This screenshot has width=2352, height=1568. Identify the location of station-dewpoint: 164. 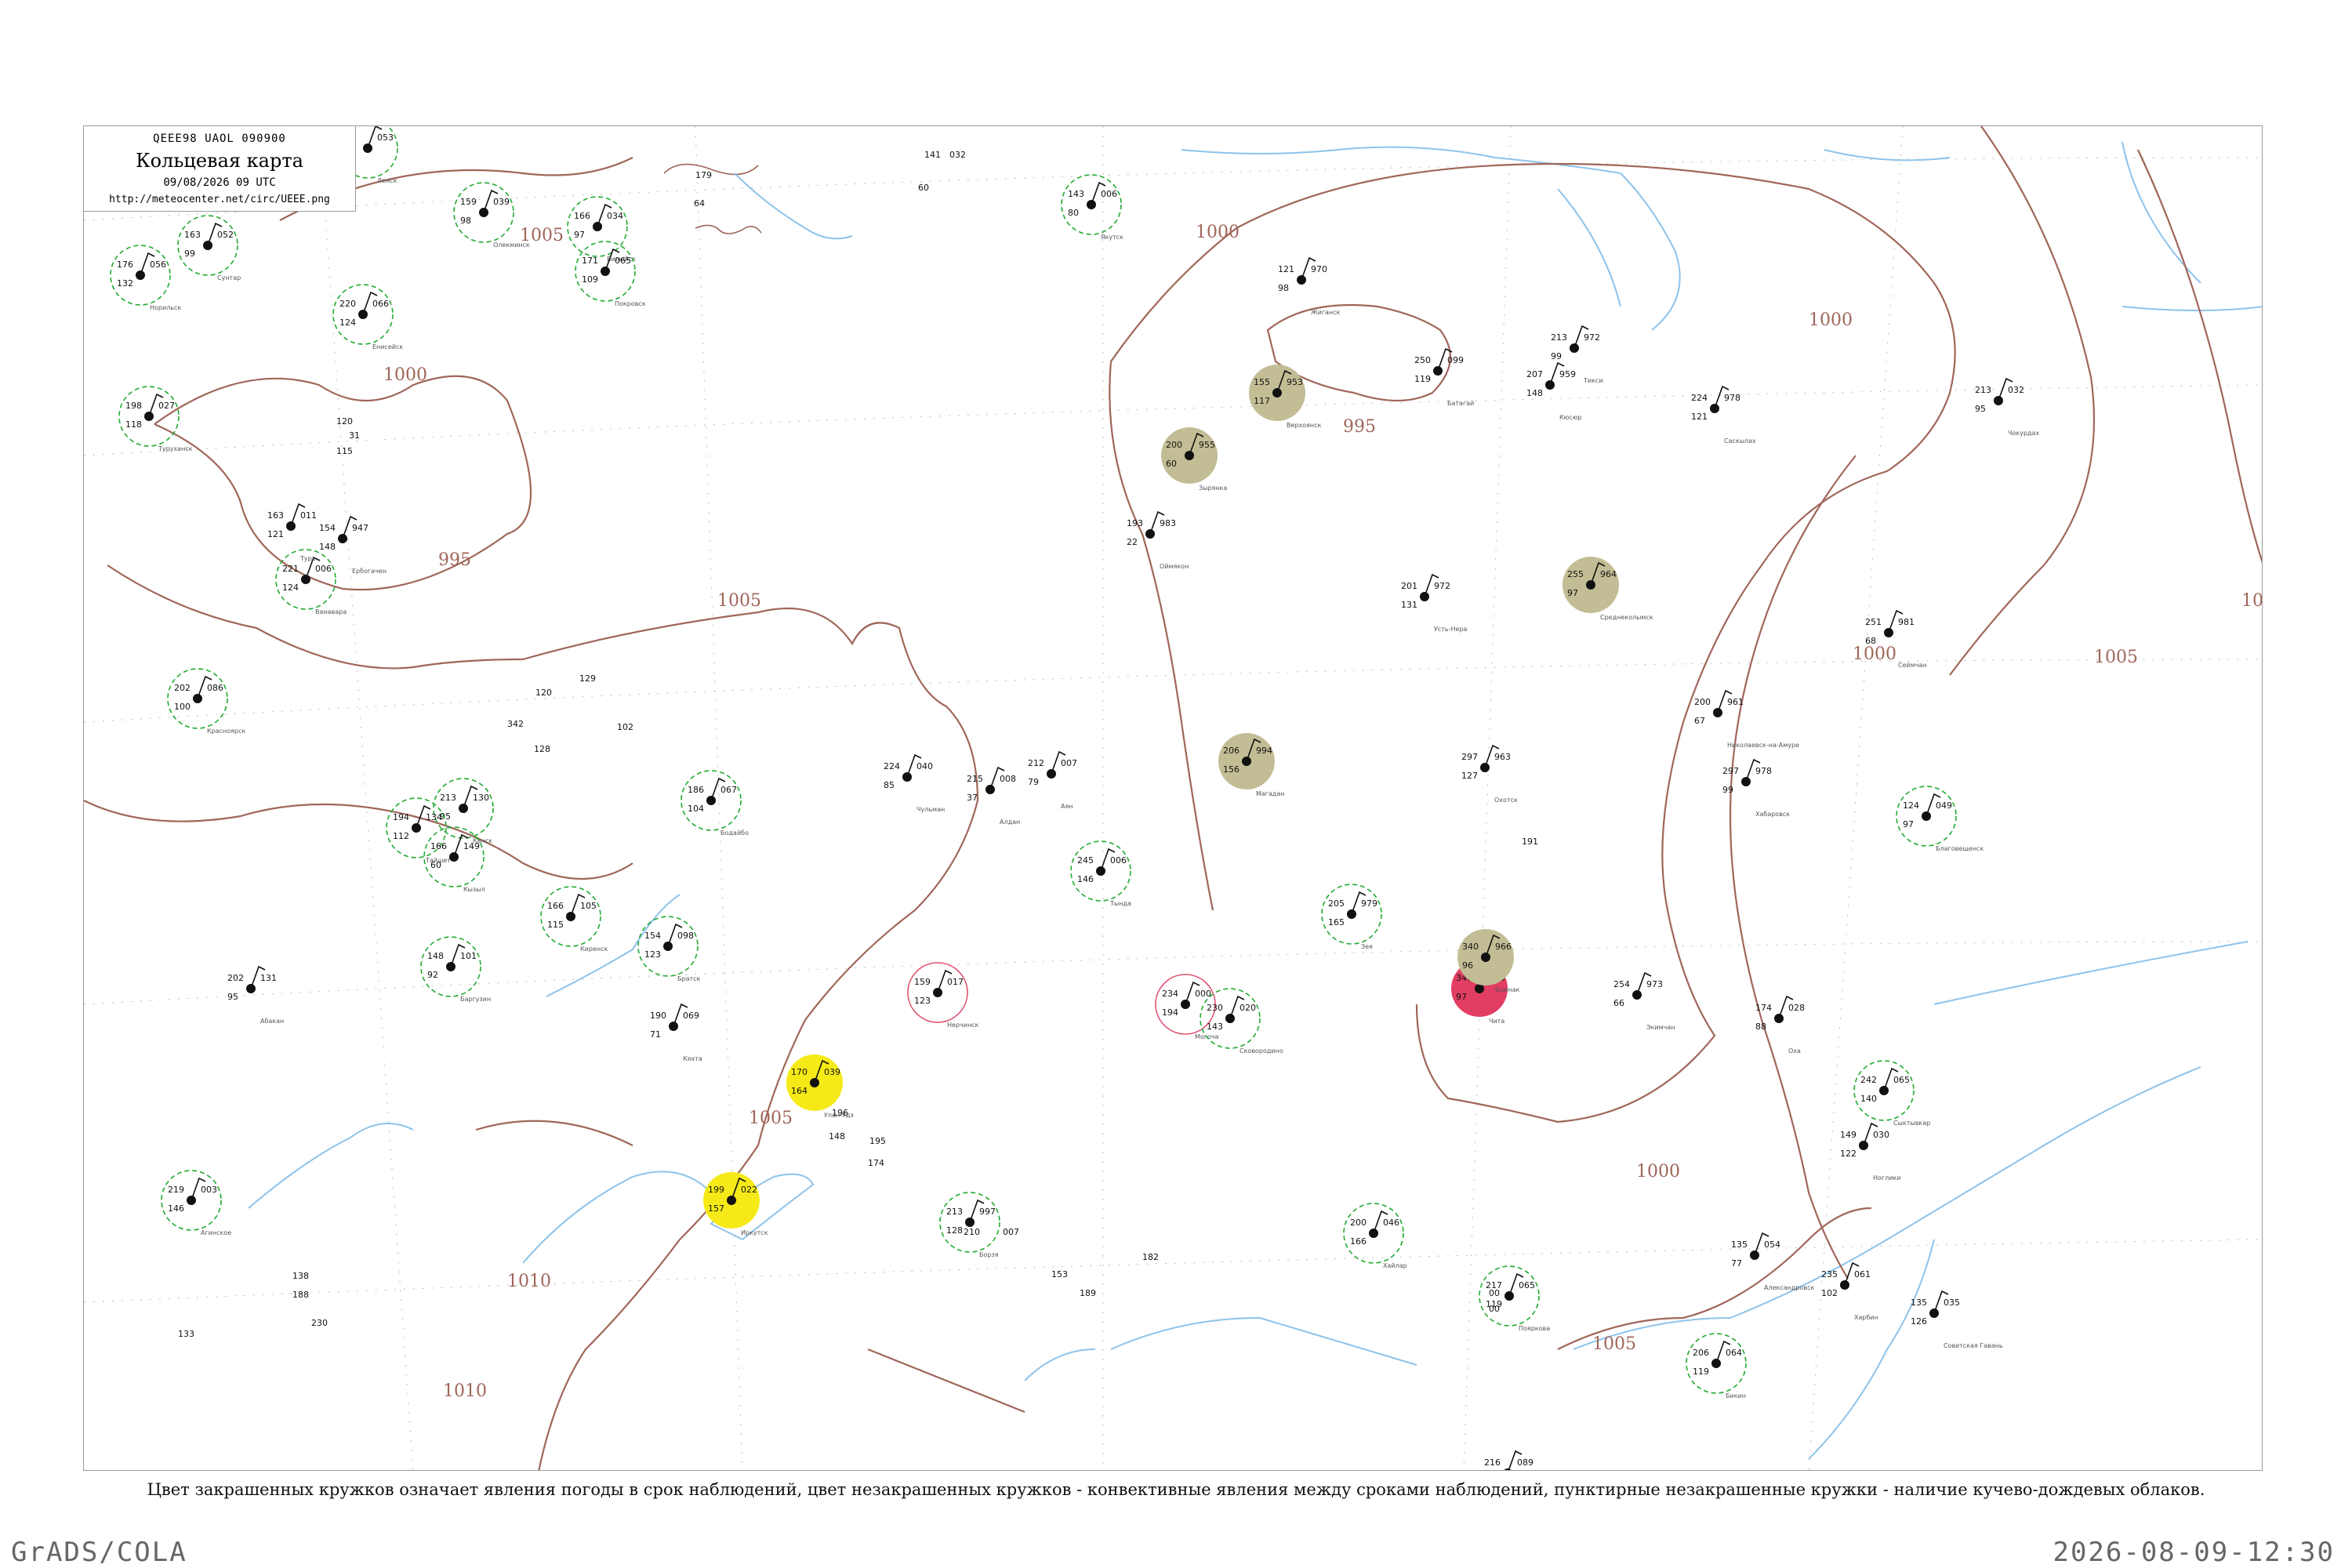
(799, 1091).